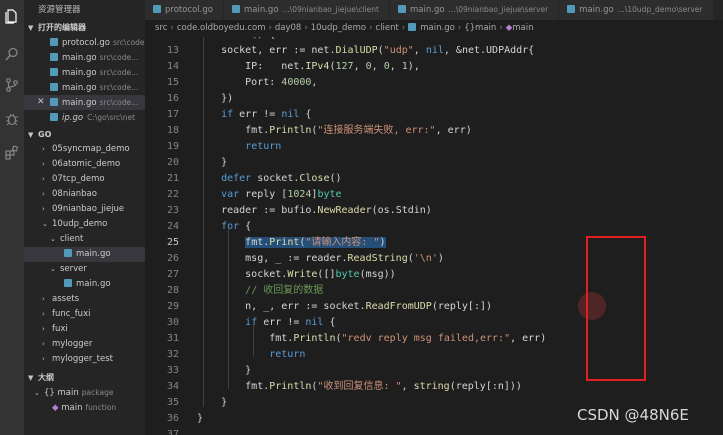  Describe the element at coordinates (522, 28) in the screenshot. I see `breadcrumb-item: main` at that location.